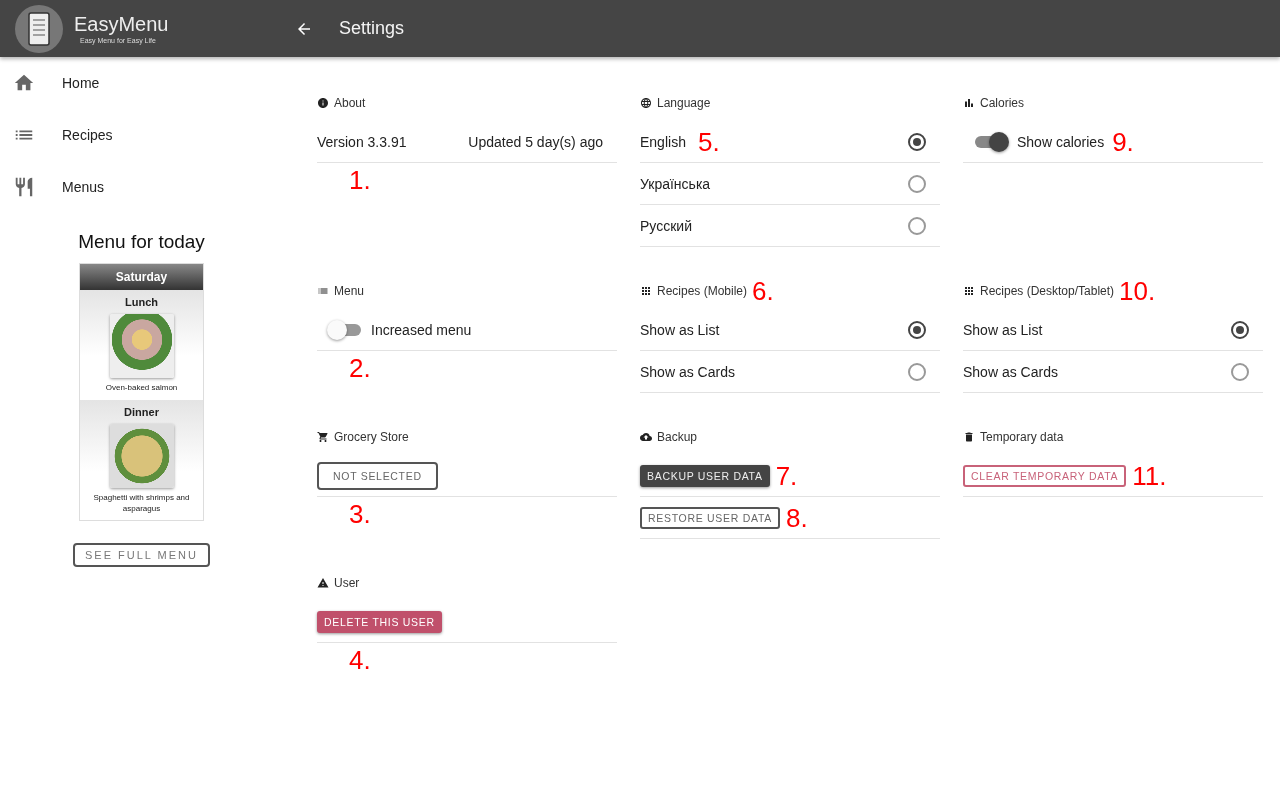 Image resolution: width=1280 pixels, height=790 pixels. What do you see at coordinates (1002, 103) in the screenshot?
I see `section-title: Calories` at bounding box center [1002, 103].